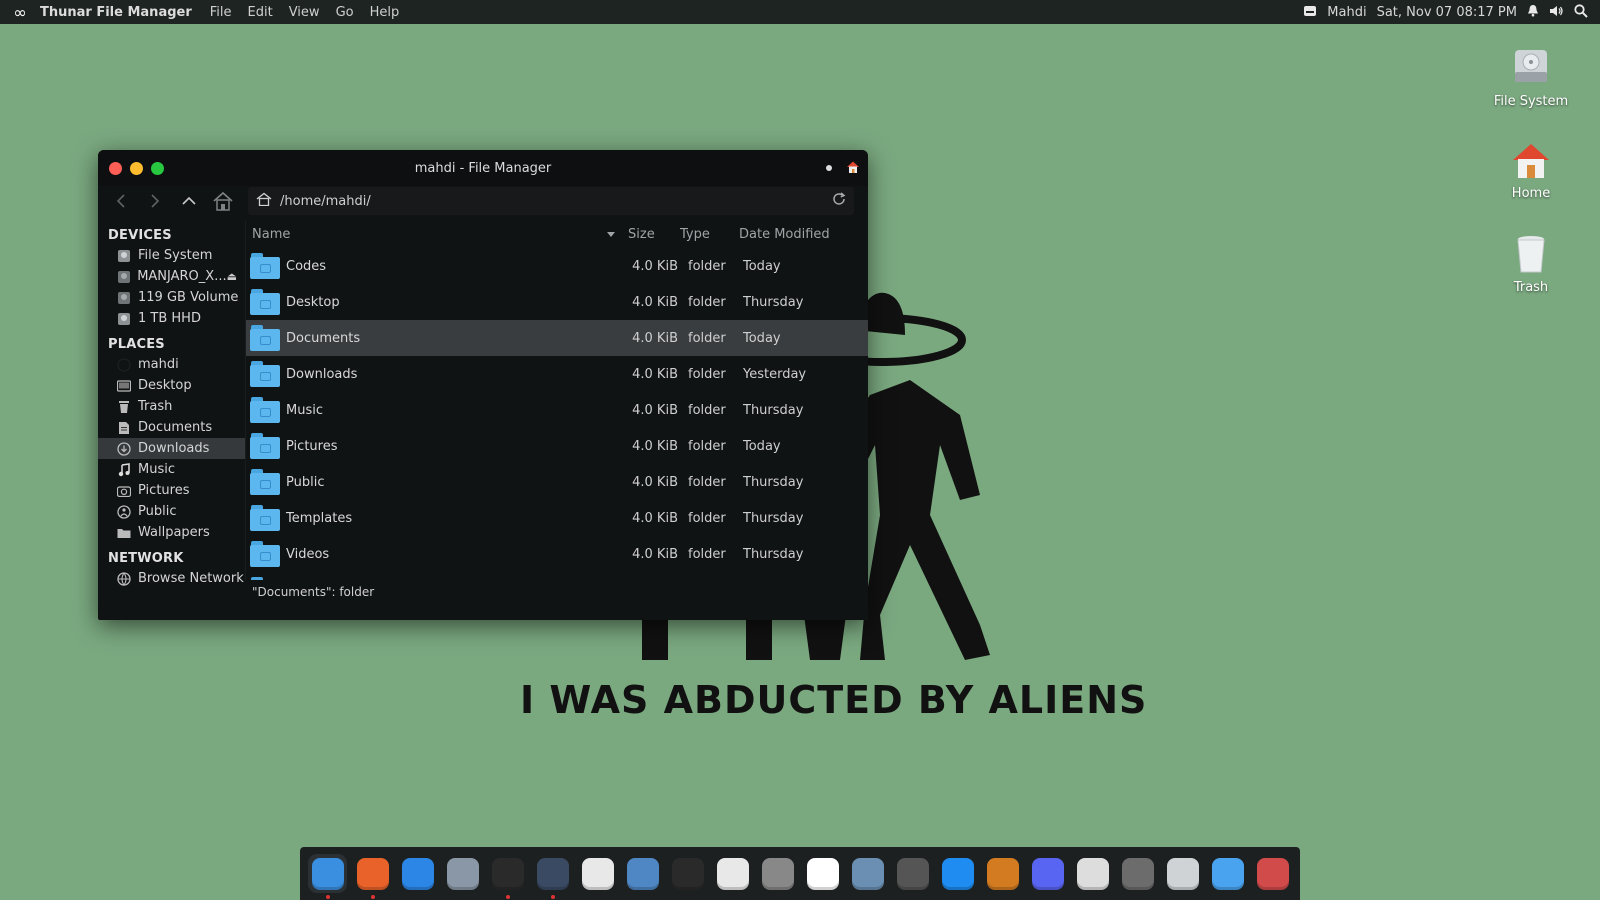 This screenshot has width=1600, height=900. What do you see at coordinates (439, 338) in the screenshot?
I see `file-name-cell: Documents` at bounding box center [439, 338].